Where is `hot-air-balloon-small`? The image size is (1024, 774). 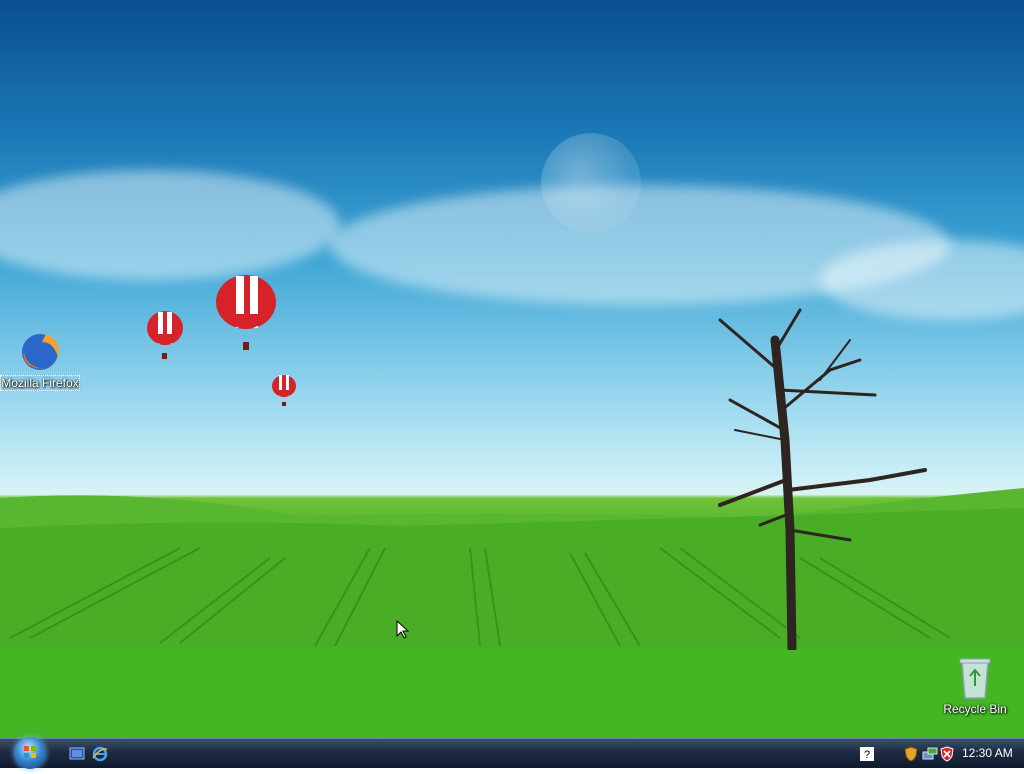
hot-air-balloon-small is located at coordinates (284, 390).